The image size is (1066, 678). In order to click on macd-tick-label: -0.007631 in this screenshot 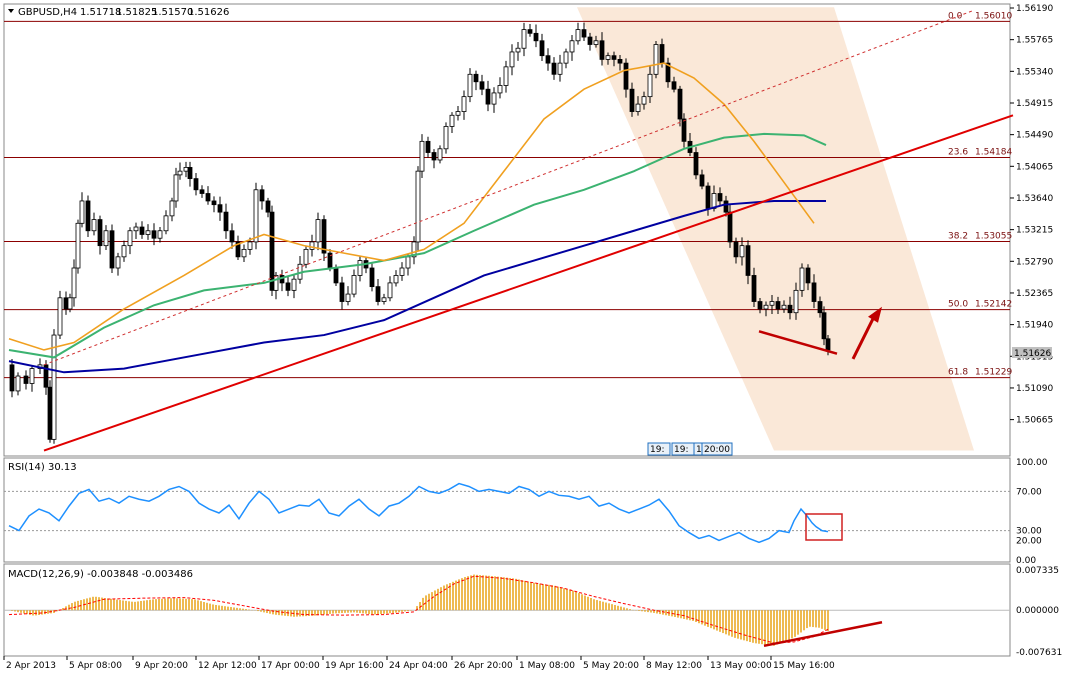, I will do `click(1039, 653)`.